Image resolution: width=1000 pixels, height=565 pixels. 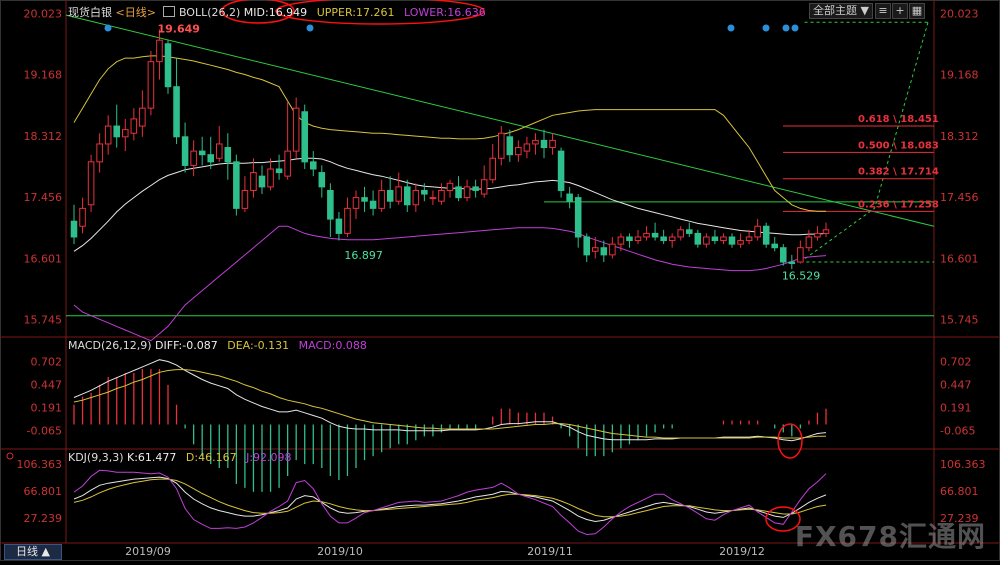 What do you see at coordinates (956, 384) in the screenshot?
I see `macd-tick-right: 0.447` at bounding box center [956, 384].